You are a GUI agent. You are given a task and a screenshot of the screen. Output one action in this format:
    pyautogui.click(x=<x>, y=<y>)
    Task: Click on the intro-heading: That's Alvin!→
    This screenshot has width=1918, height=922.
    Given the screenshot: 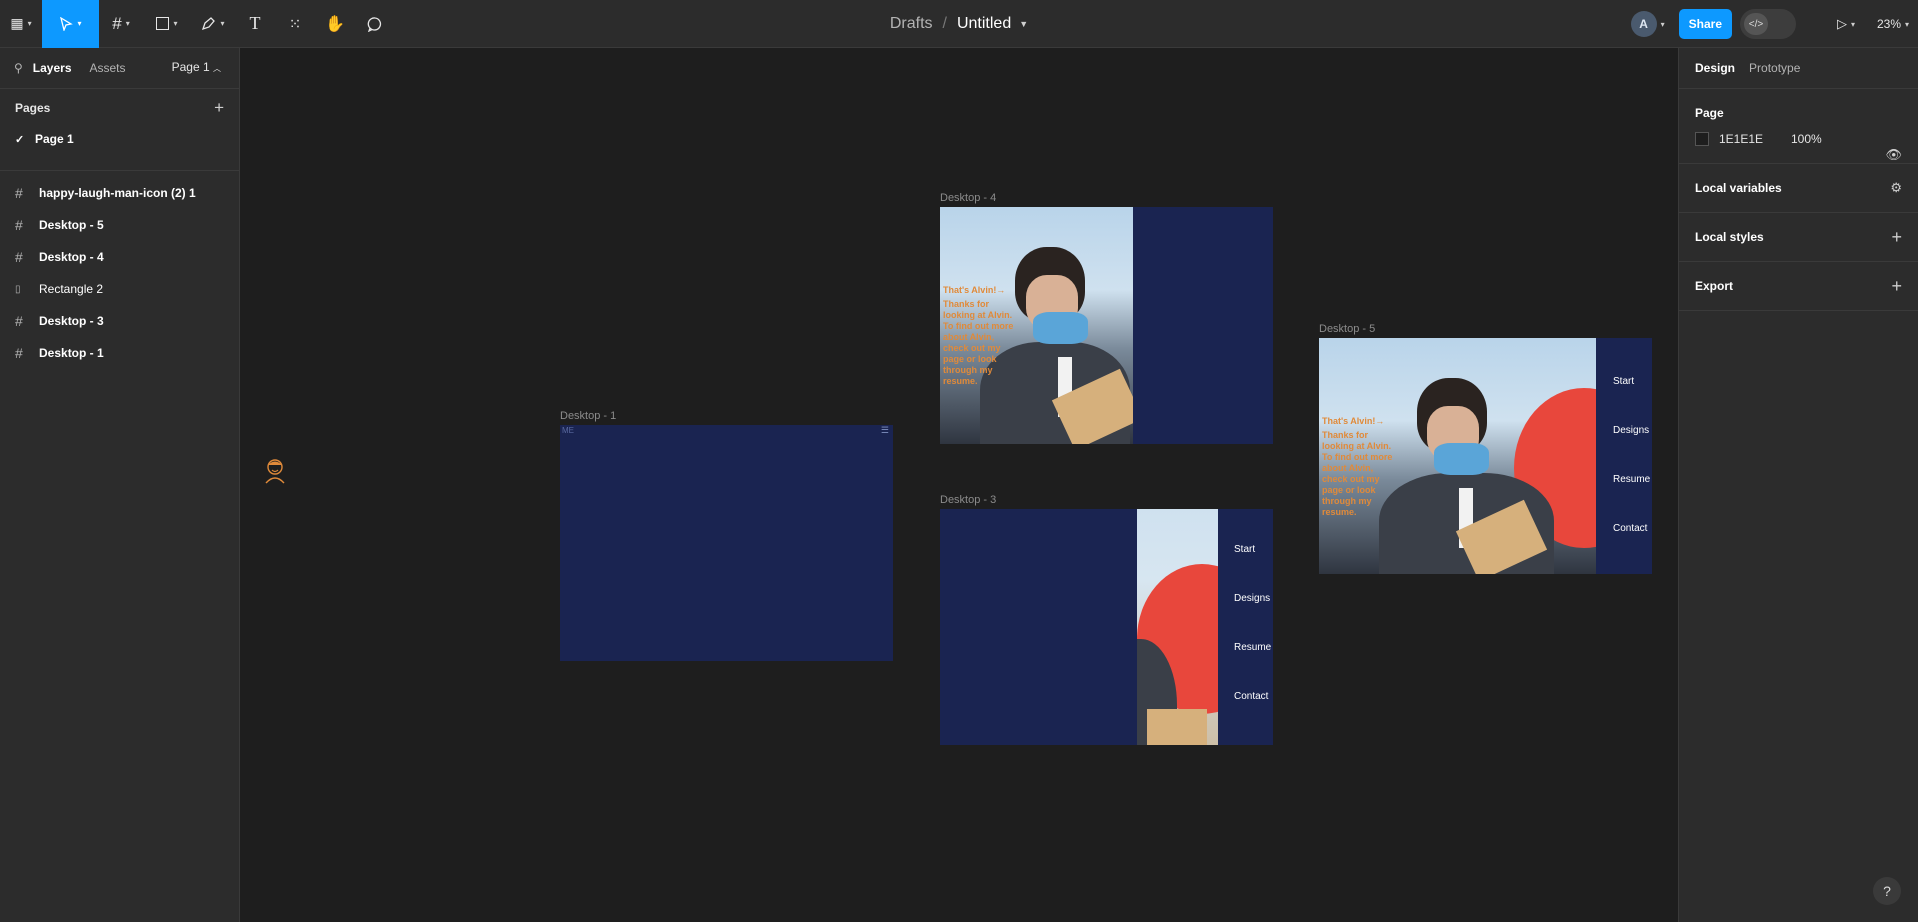 What is the action you would take?
    pyautogui.click(x=1353, y=421)
    